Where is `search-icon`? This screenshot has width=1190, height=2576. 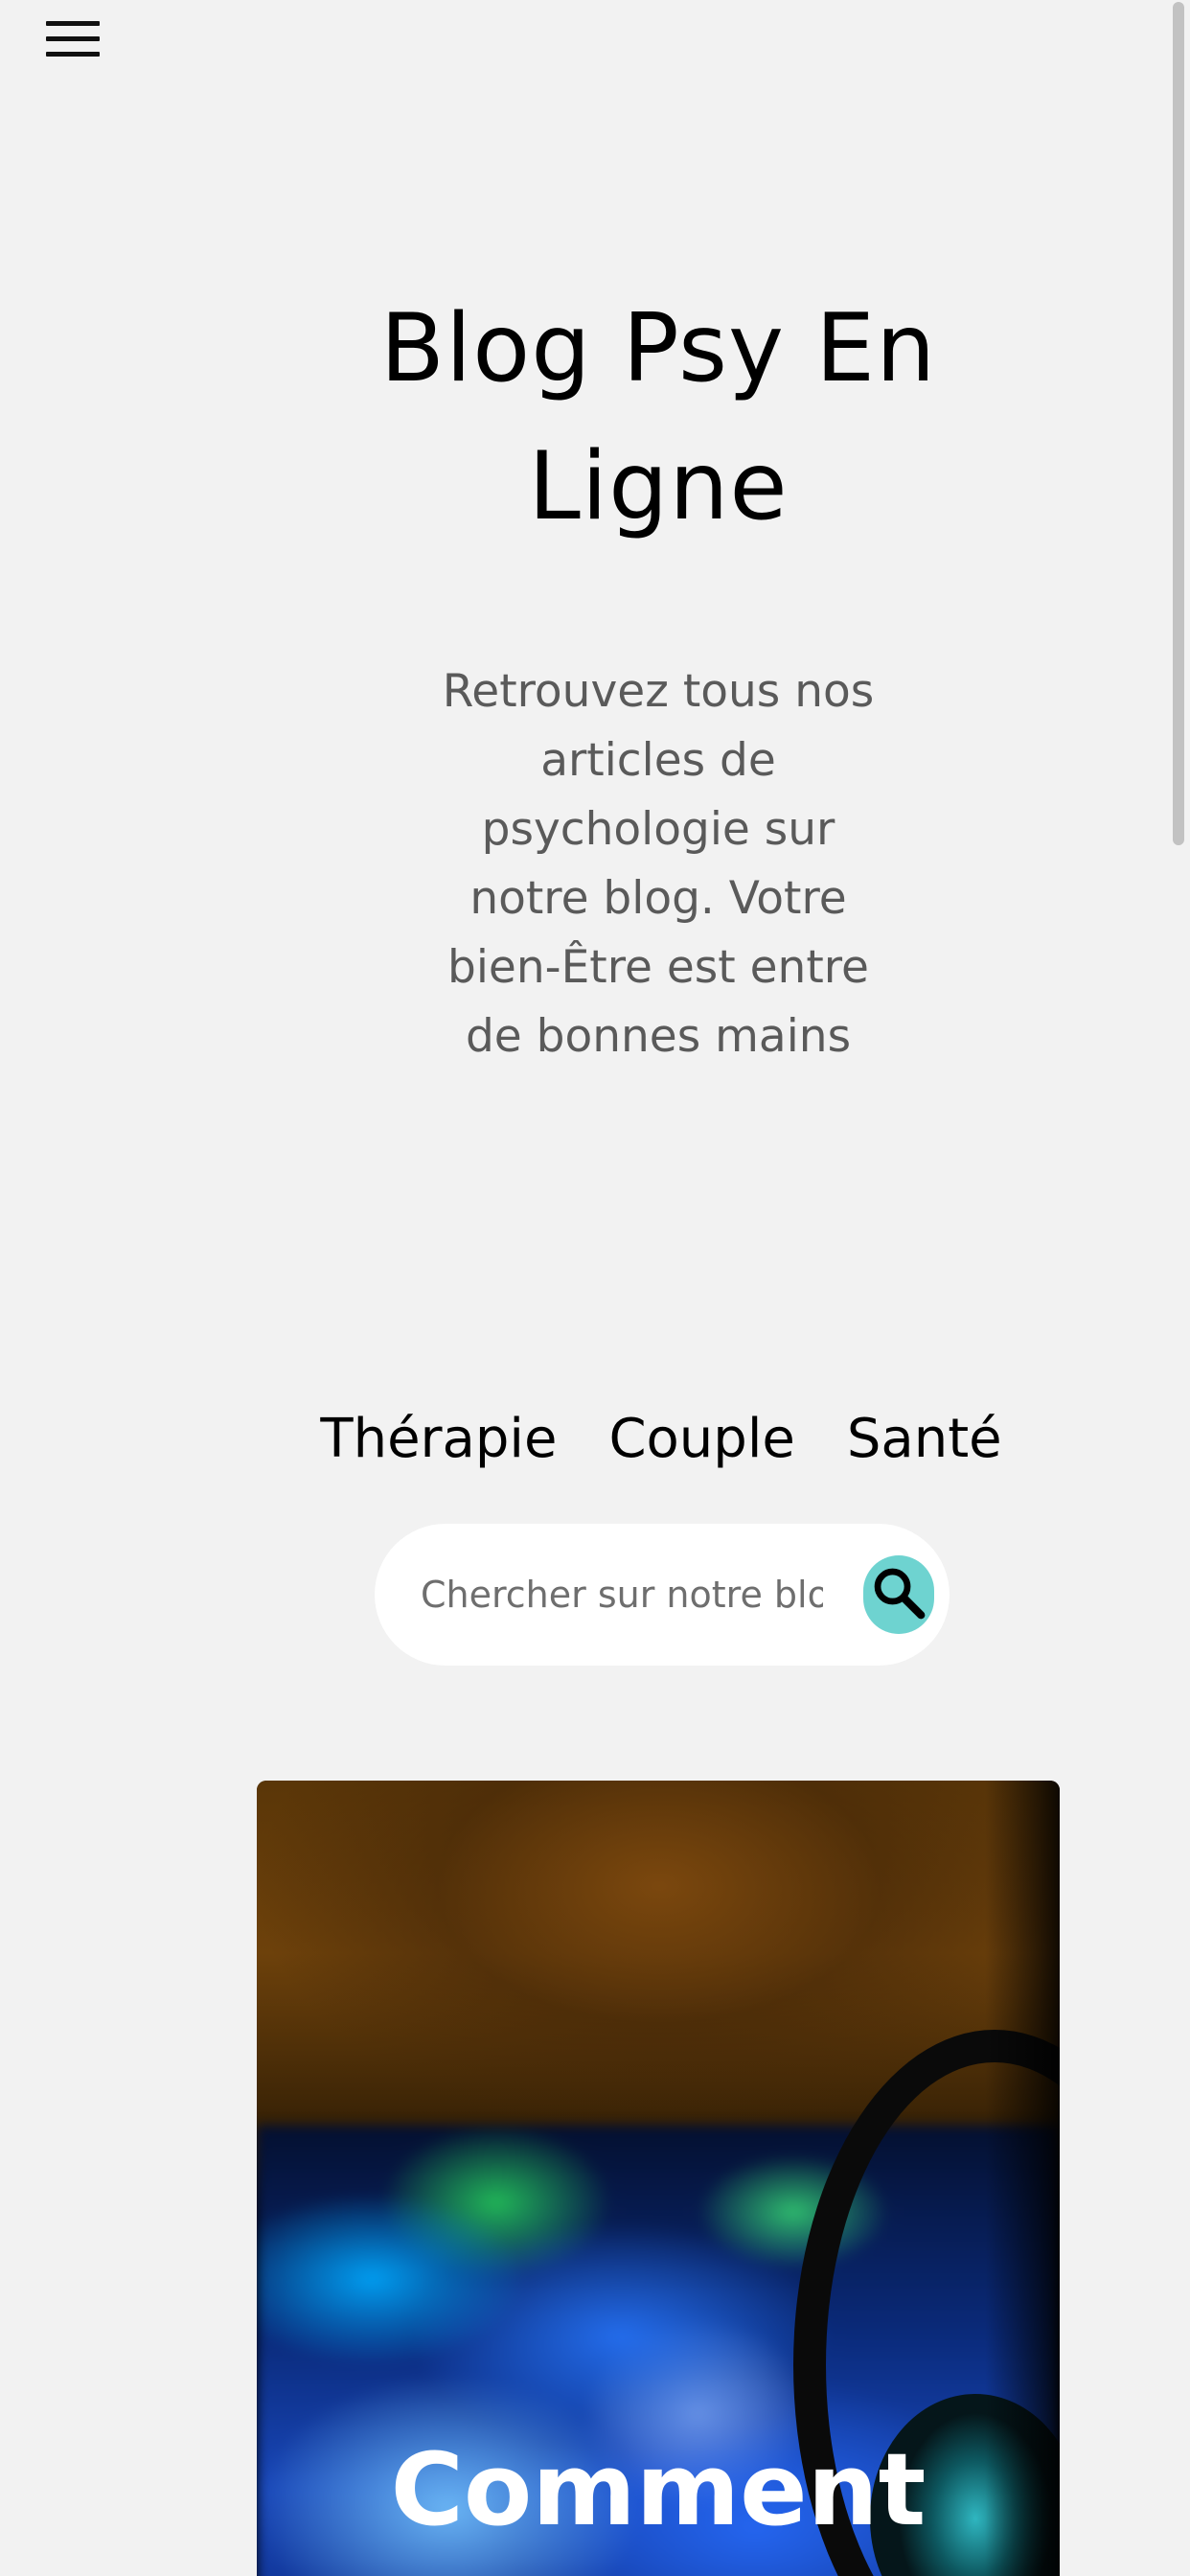
search-icon is located at coordinates (900, 1594).